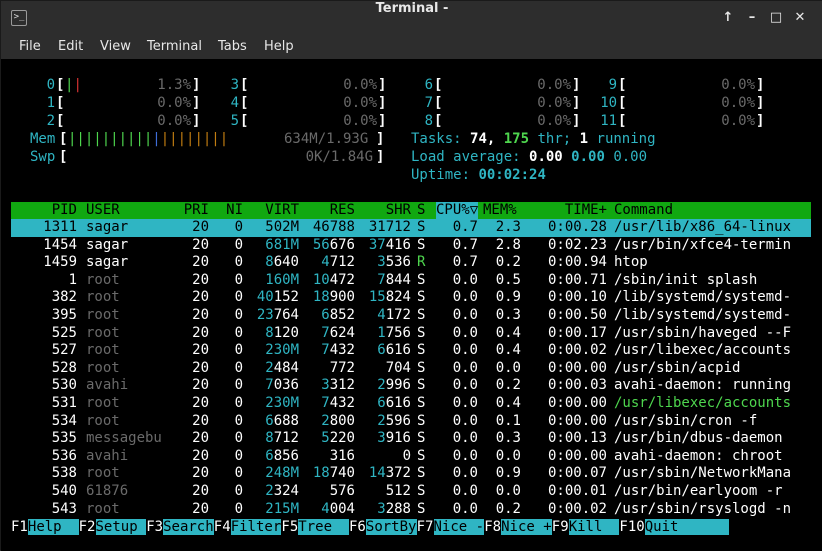  Describe the element at coordinates (457, 210) in the screenshot. I see `col-cpu: CPU%▽` at that location.